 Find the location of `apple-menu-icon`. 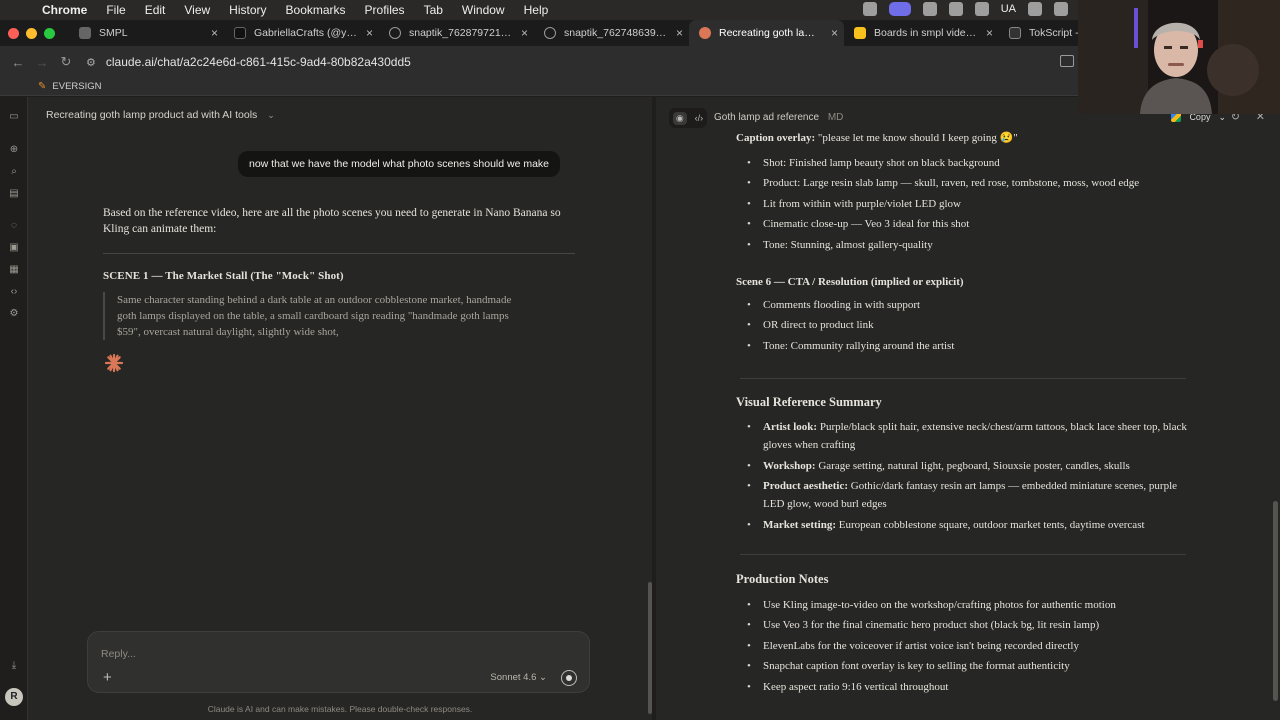

apple-menu-icon is located at coordinates (19, 10).